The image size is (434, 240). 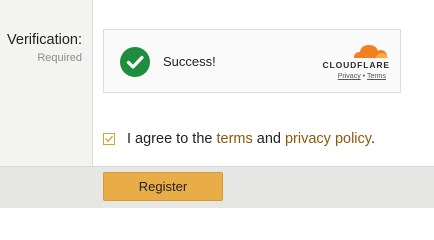 I want to click on agreement-text: I agree to the terms and privacy policy., so click(x=251, y=139).